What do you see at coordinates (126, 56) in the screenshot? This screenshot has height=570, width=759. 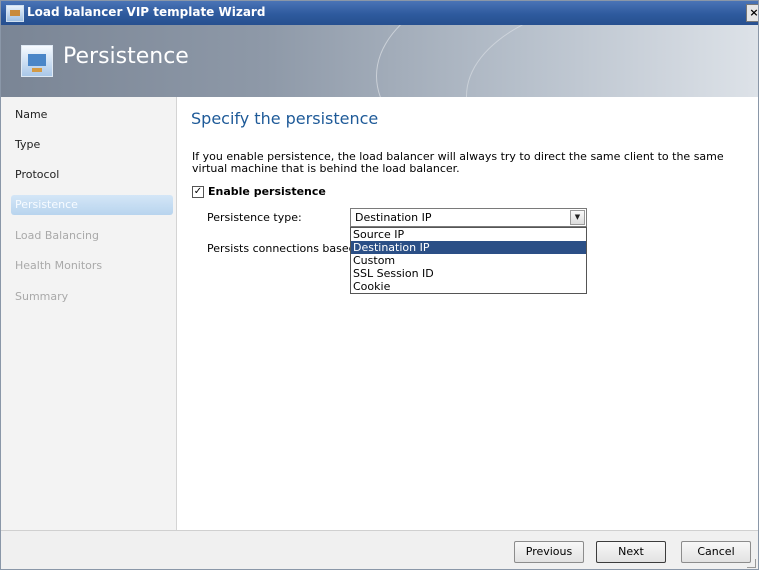 I see `page-title: Persistence` at bounding box center [126, 56].